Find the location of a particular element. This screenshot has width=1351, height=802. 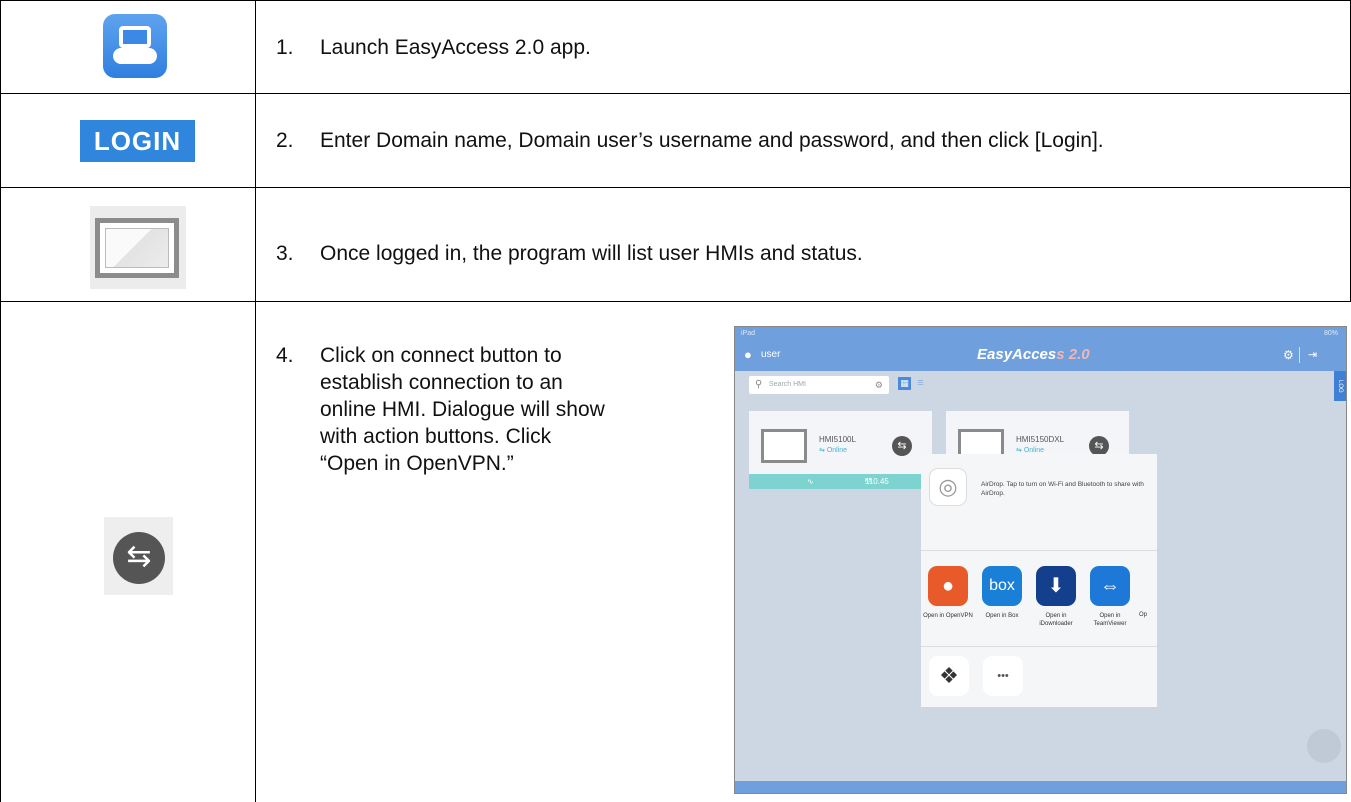

app-label: Open in TeamViewer is located at coordinates (1110, 620).